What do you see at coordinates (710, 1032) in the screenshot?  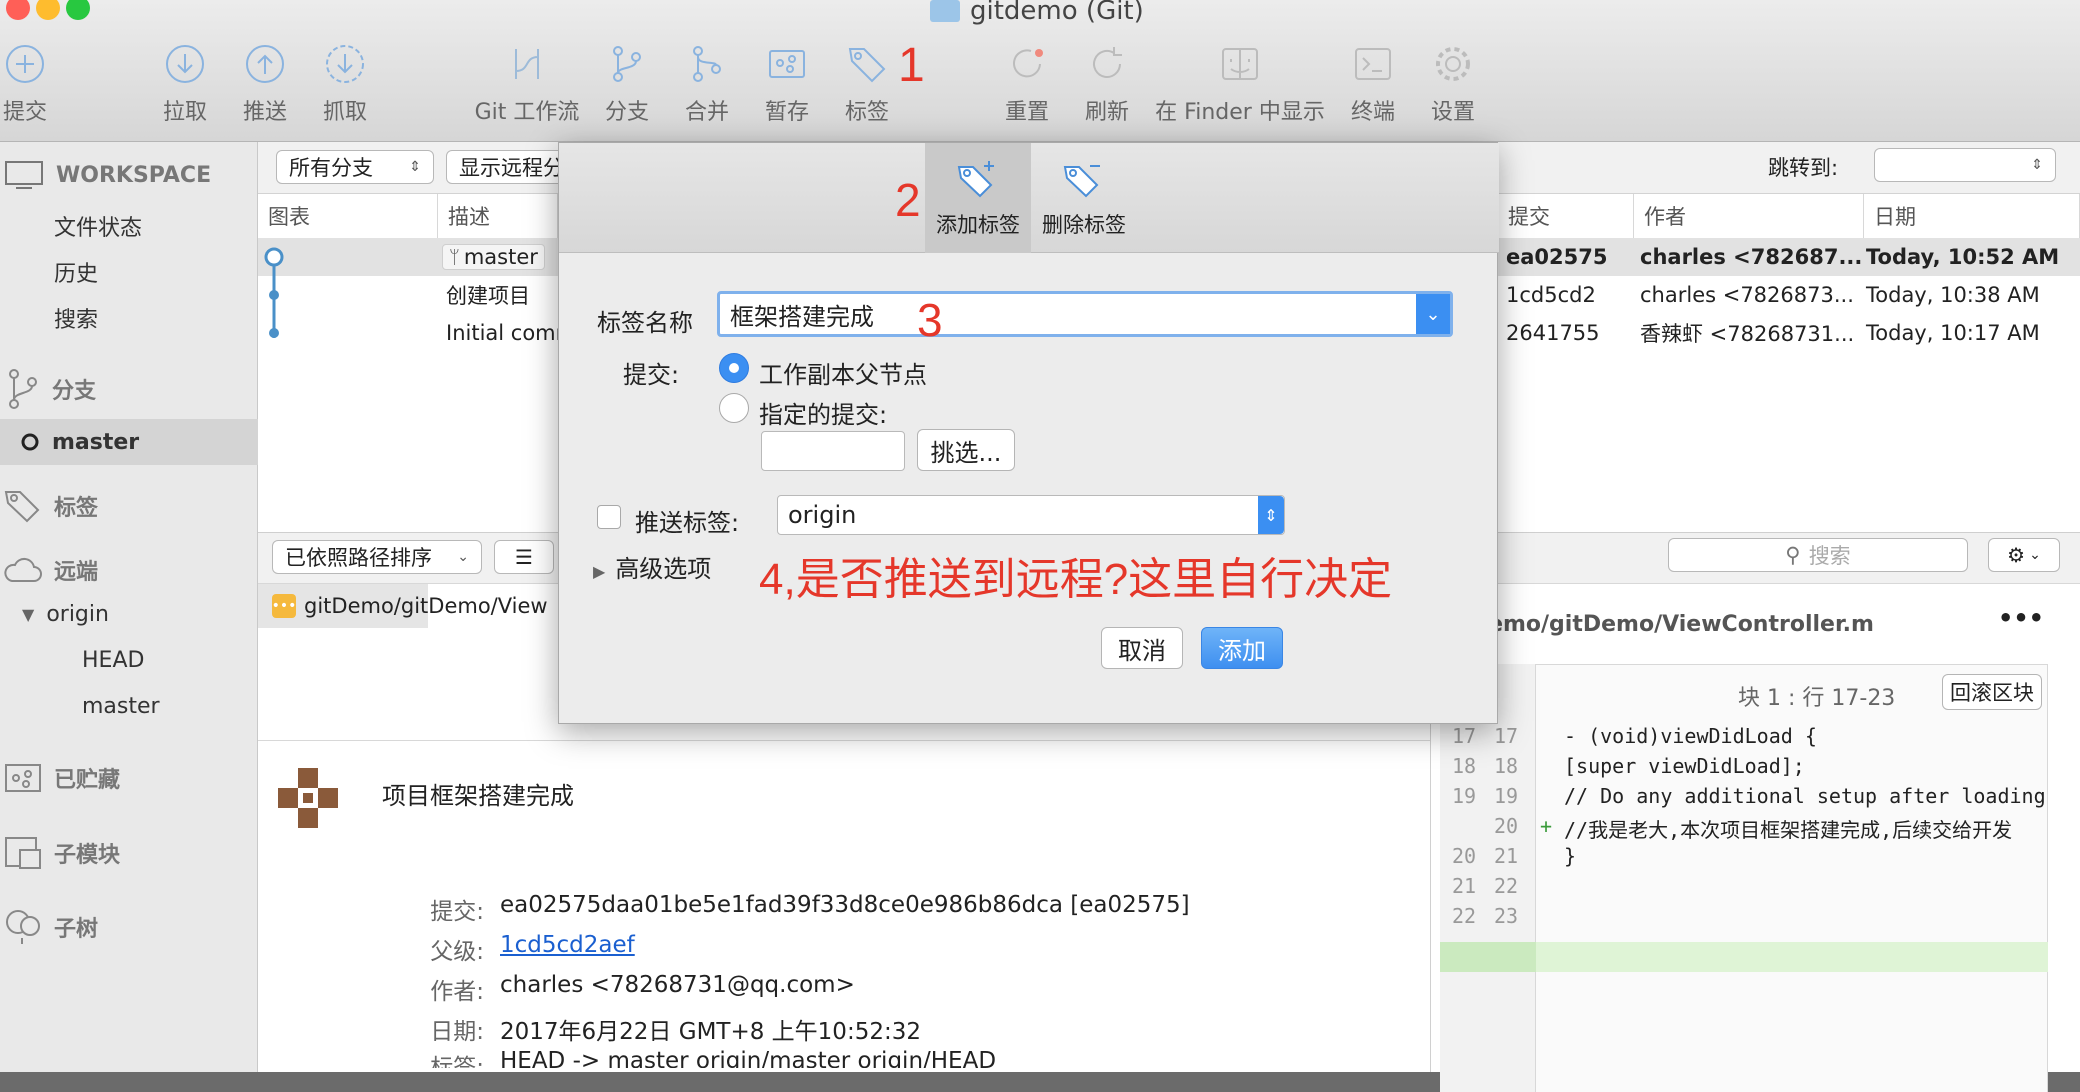 I see `commit-date-value: 2017年6月22日 GMT+8 上午10:52:32` at bounding box center [710, 1032].